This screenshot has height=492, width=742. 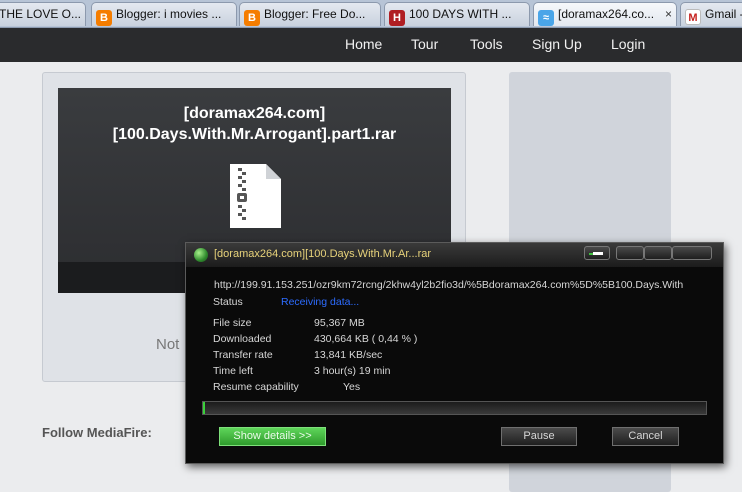 What do you see at coordinates (233, 371) in the screenshot?
I see `time-left-label: Time left` at bounding box center [233, 371].